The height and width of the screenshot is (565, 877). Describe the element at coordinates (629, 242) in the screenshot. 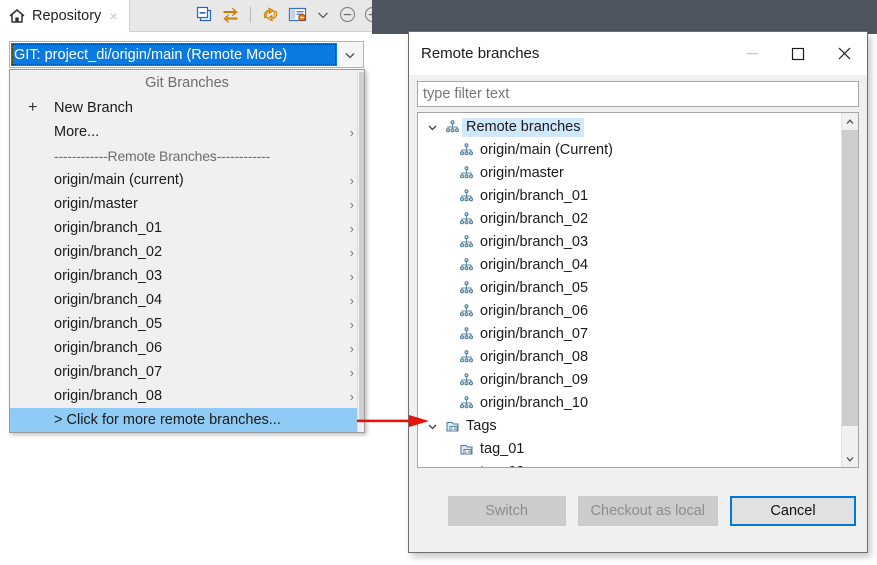

I see `tree-item-origin-branch-03: origin/branch_03` at that location.